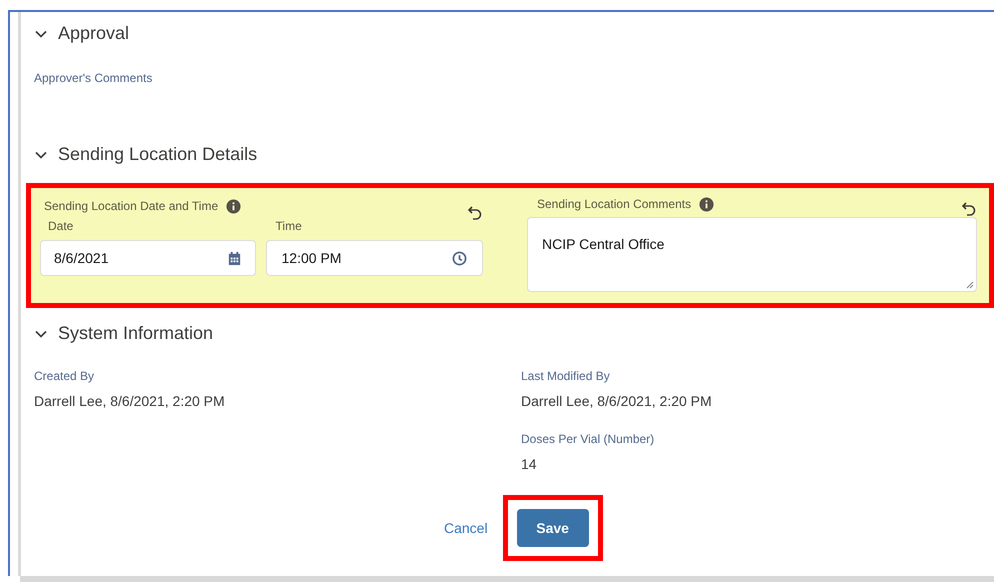  Describe the element at coordinates (131, 206) in the screenshot. I see `field-label: Sending Location Date and Time` at that location.